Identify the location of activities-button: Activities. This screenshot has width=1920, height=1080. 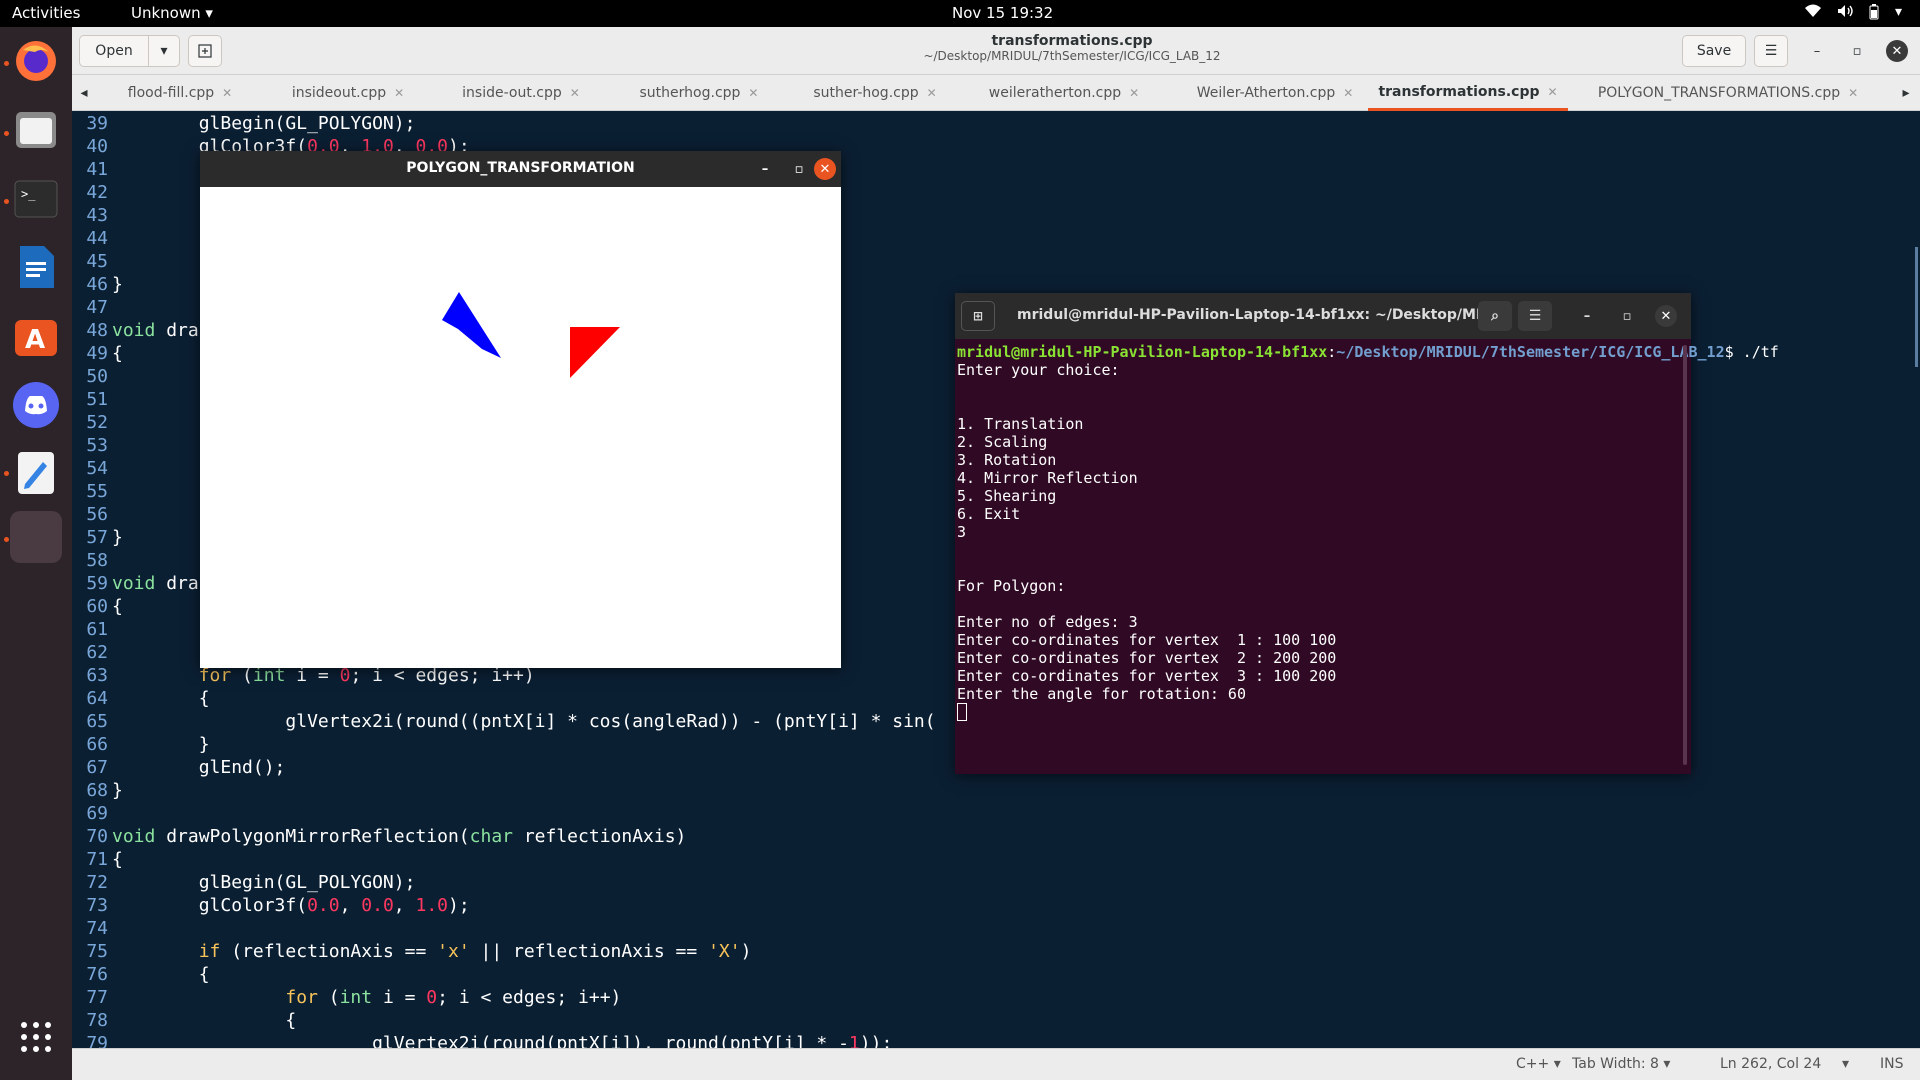
(46, 13).